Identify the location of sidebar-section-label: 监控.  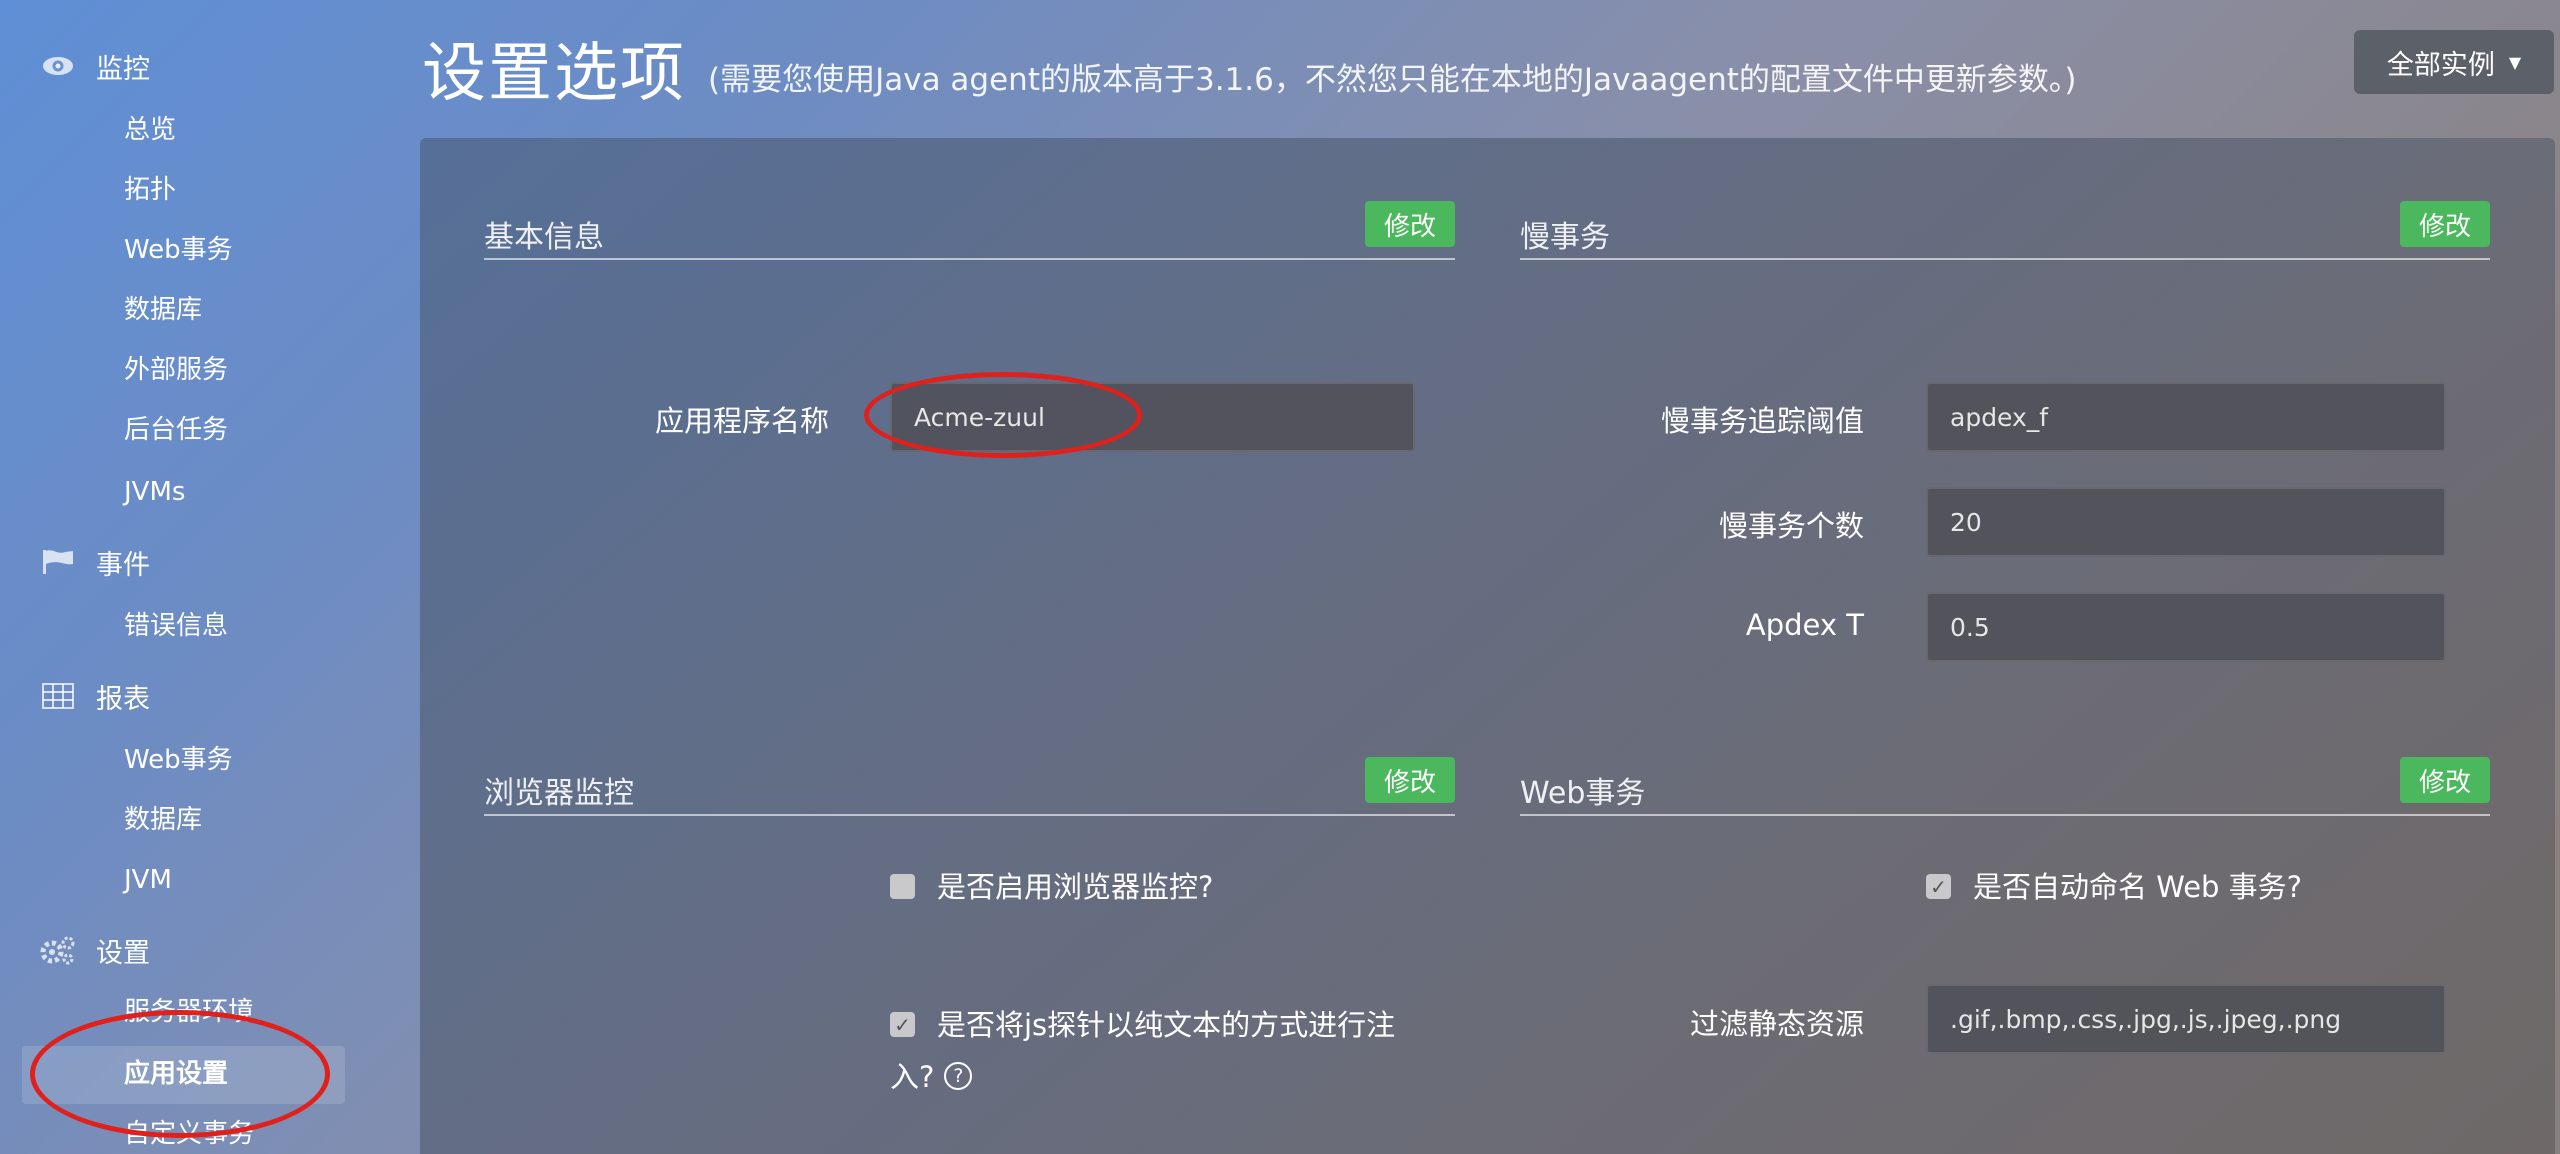
(123, 69).